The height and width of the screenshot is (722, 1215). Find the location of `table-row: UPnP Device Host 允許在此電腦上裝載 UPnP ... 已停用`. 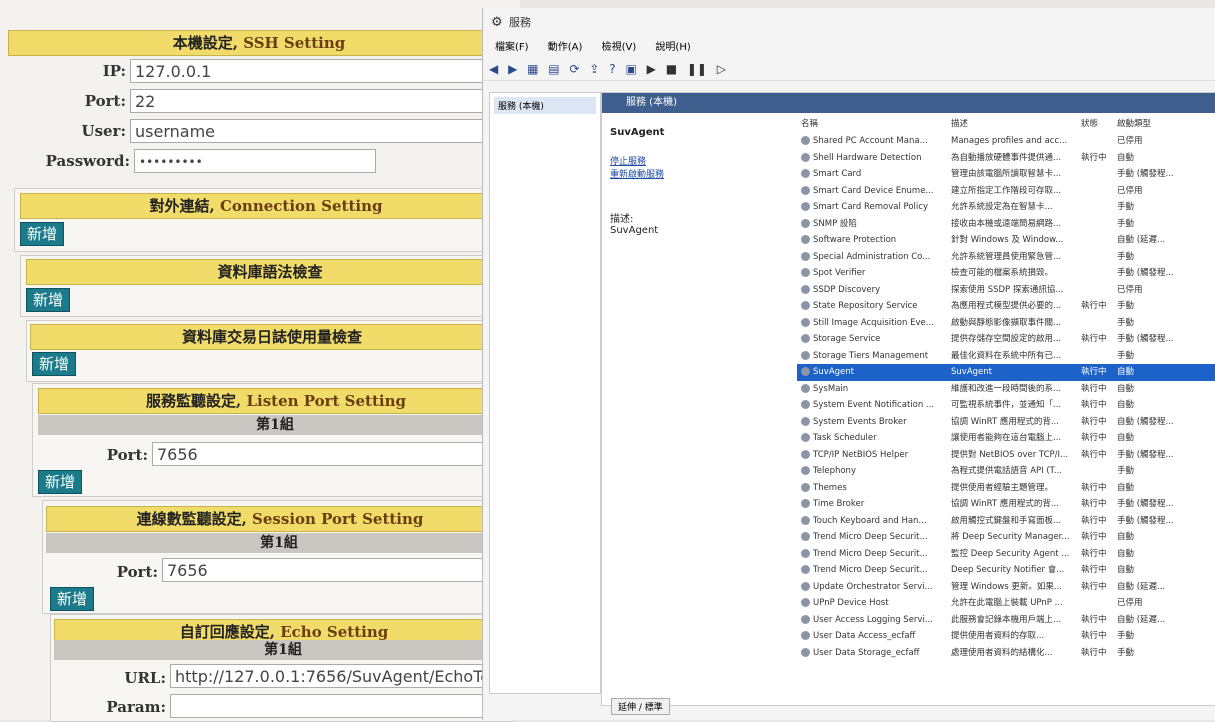

table-row: UPnP Device Host 允許在此電腦上裝載 UPnP ... 已停用 is located at coordinates (1006, 603).